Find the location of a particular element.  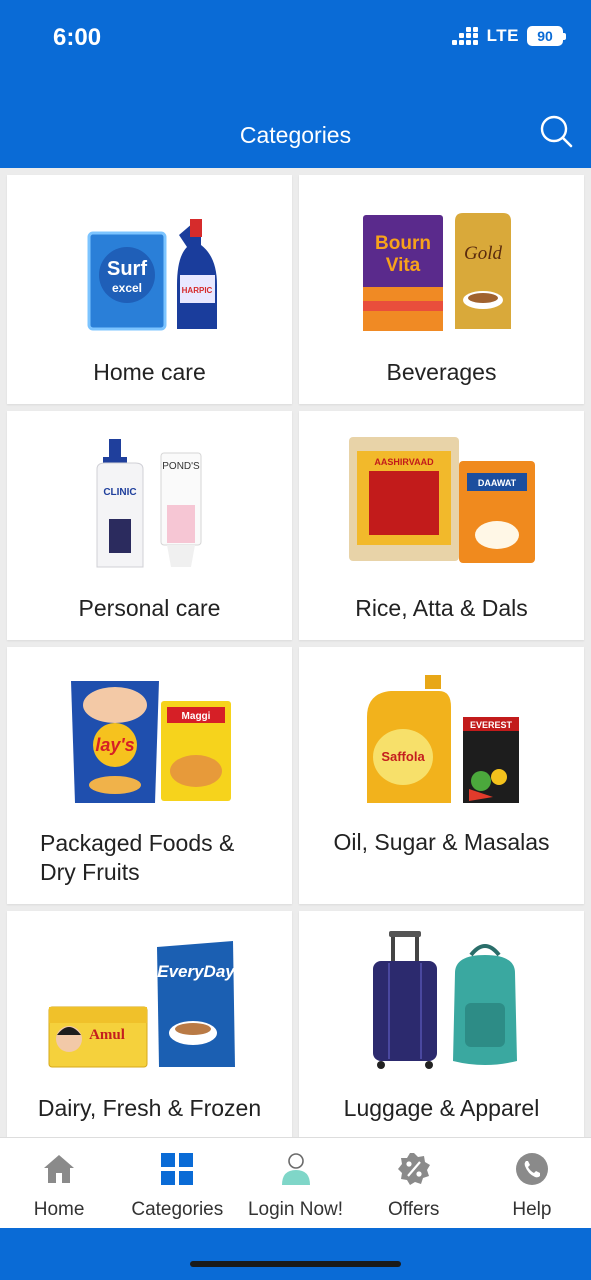

nav-label: Login Now! is located at coordinates (295, 1209).